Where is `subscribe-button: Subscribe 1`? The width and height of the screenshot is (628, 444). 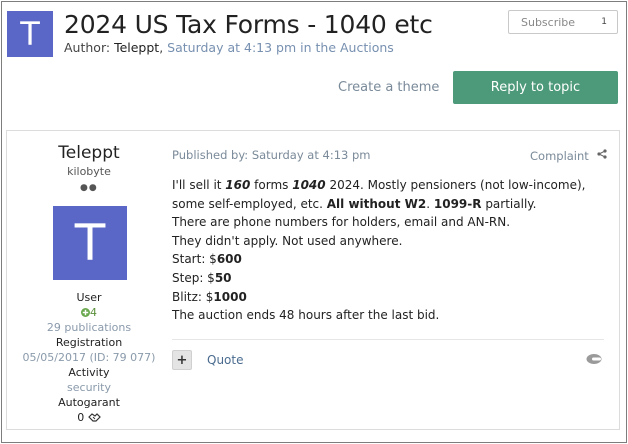 subscribe-button: Subscribe 1 is located at coordinates (563, 22).